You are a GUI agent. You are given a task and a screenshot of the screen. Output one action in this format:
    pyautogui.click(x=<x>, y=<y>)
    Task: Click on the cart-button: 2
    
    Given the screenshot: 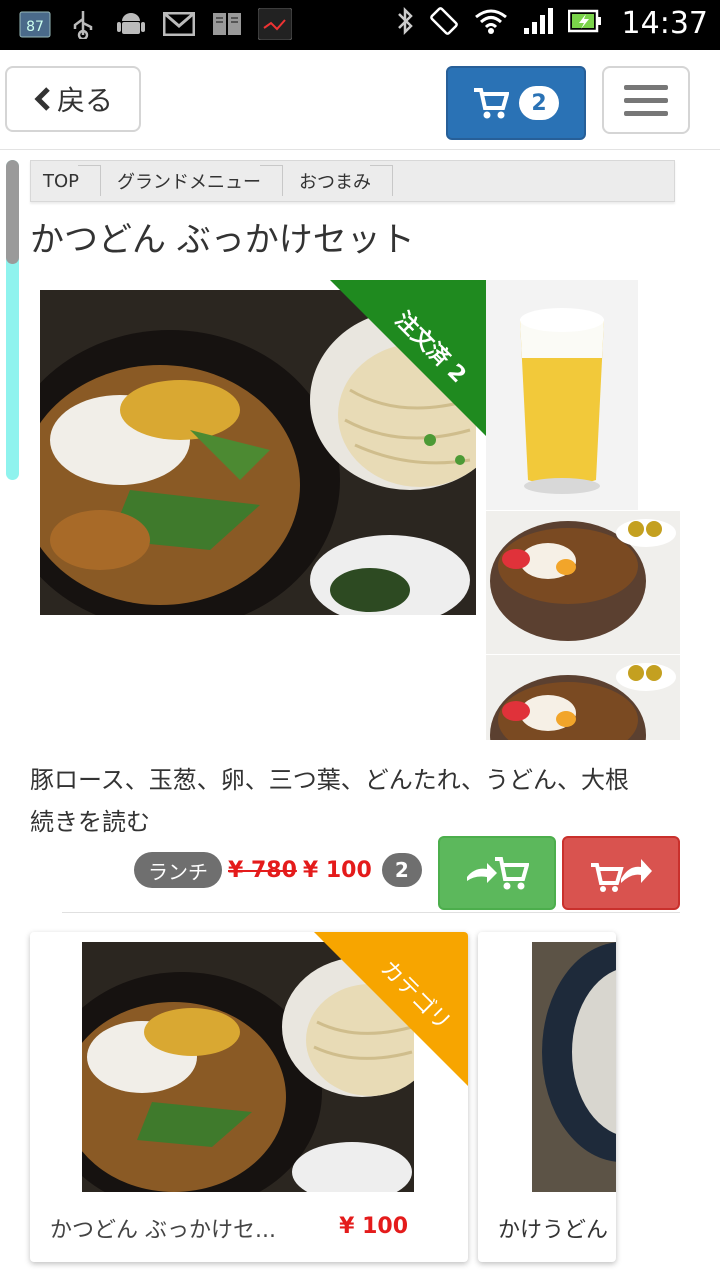 What is the action you would take?
    pyautogui.click(x=516, y=103)
    